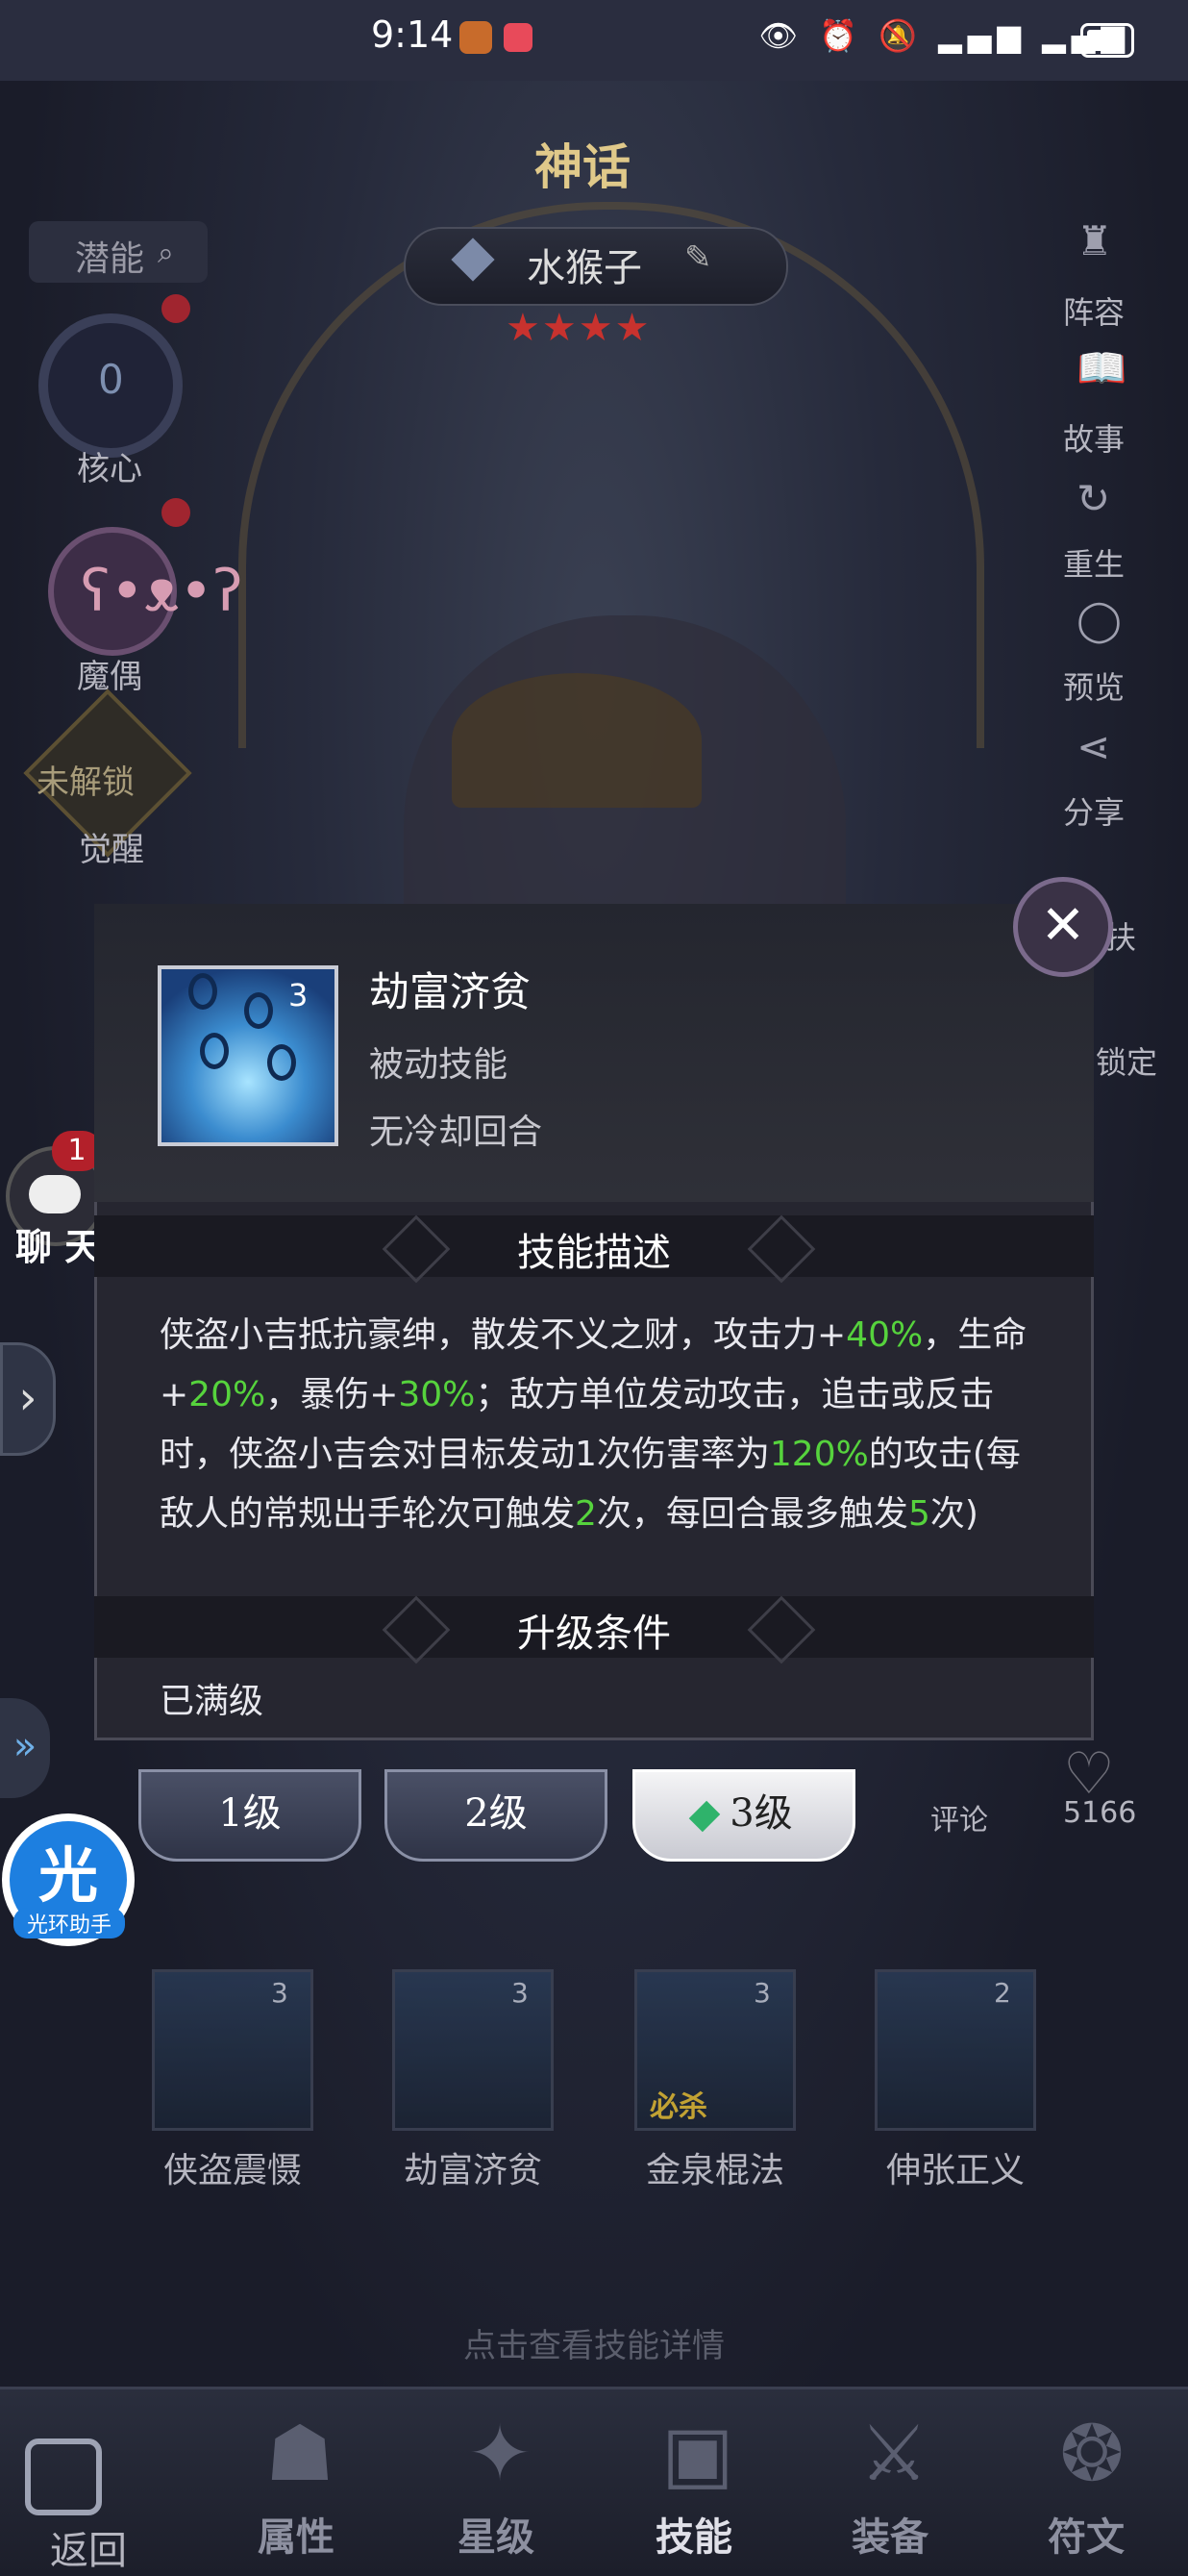  Describe the element at coordinates (584, 268) in the screenshot. I see `hero-name: 水猴子` at that location.